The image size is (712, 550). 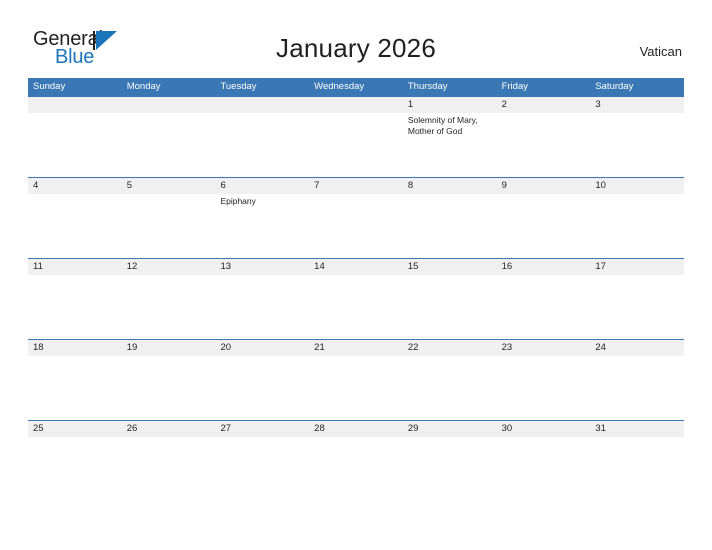 What do you see at coordinates (38, 428) in the screenshot?
I see `day-number: 25` at bounding box center [38, 428].